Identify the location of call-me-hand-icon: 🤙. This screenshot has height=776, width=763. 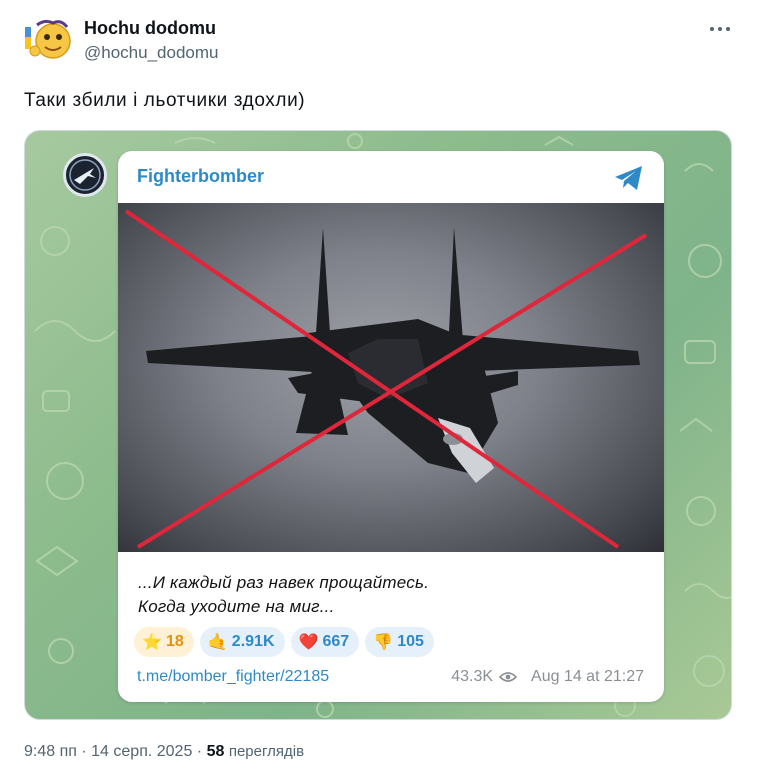
(217, 642).